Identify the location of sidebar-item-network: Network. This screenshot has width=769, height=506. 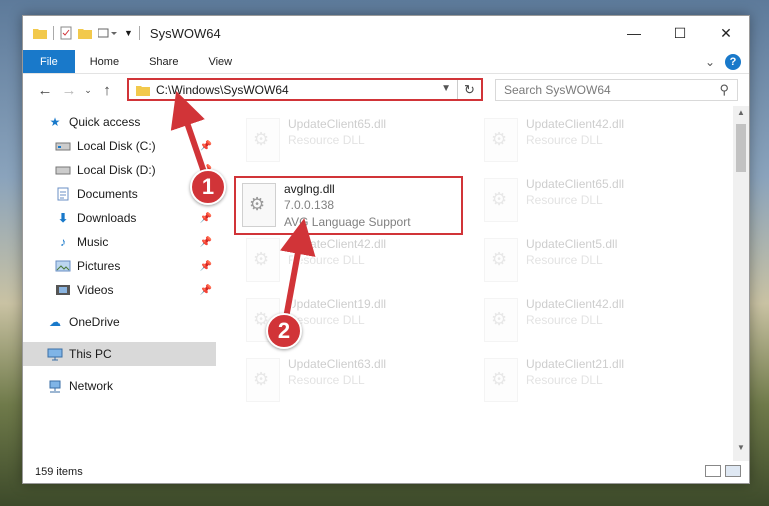
(119, 386).